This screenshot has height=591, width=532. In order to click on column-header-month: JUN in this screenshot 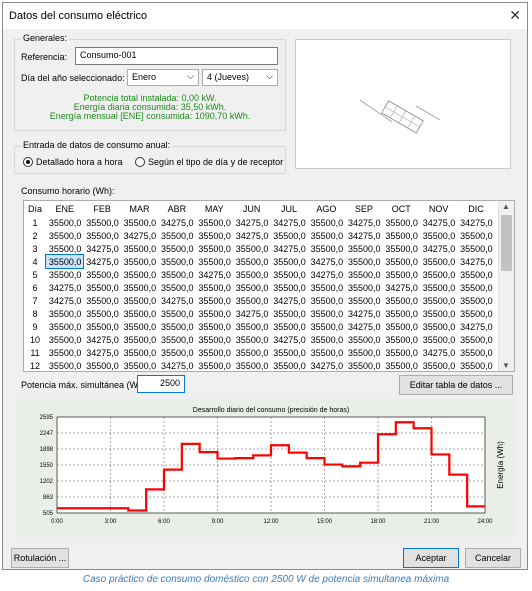, I will do `click(251, 208)`.